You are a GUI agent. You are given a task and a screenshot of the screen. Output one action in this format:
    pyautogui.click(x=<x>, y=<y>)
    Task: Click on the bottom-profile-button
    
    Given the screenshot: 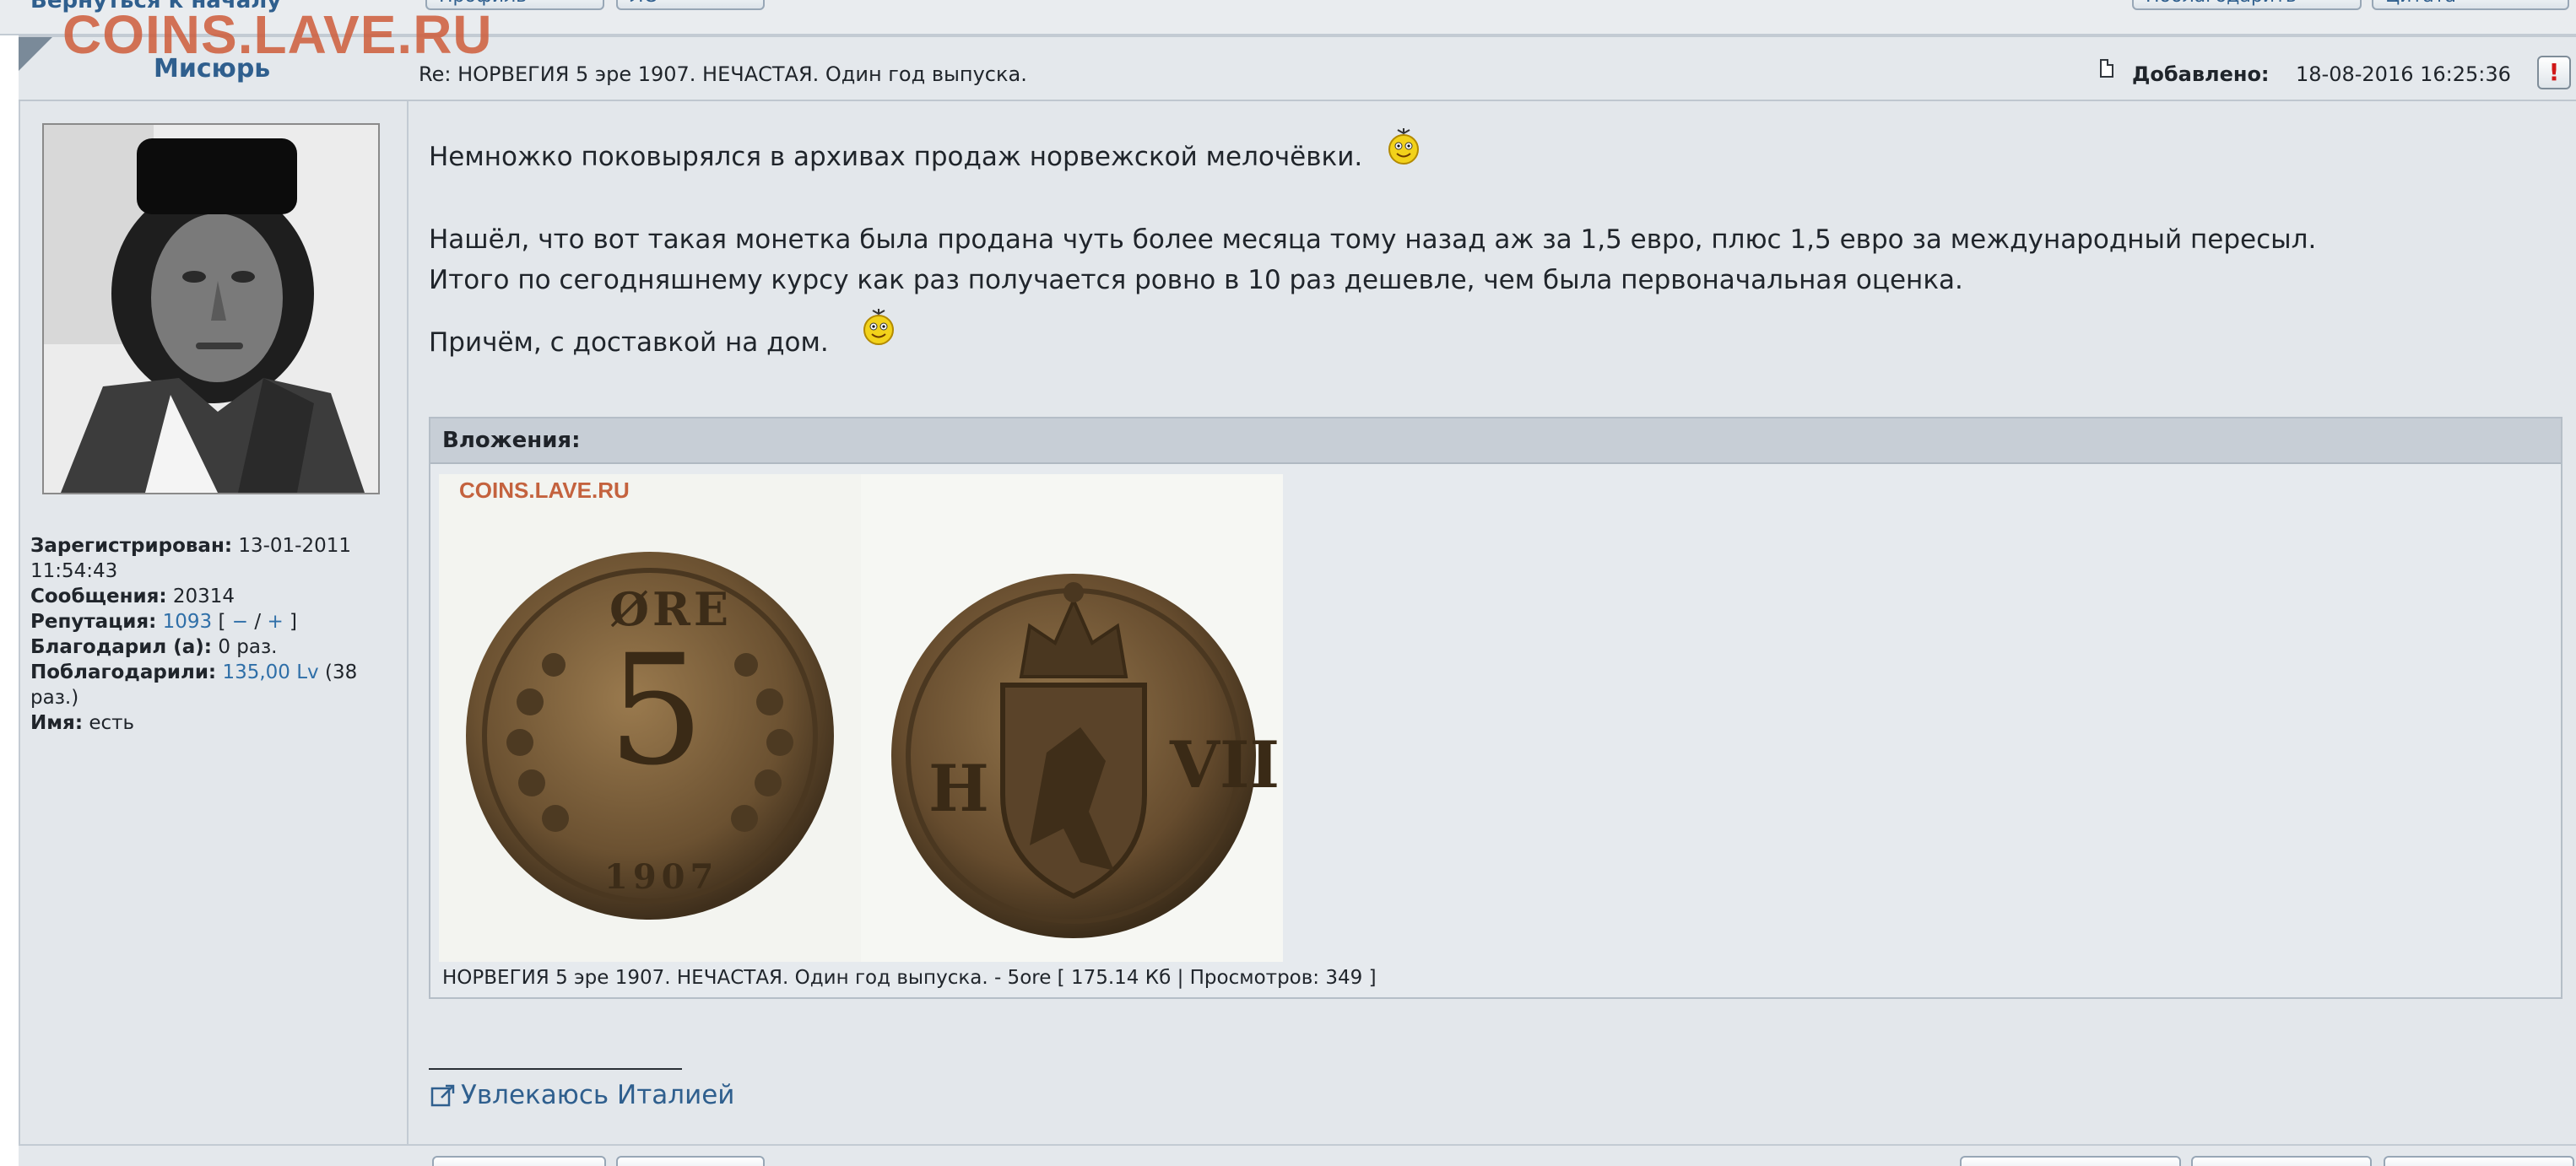 What is the action you would take?
    pyautogui.click(x=519, y=1161)
    